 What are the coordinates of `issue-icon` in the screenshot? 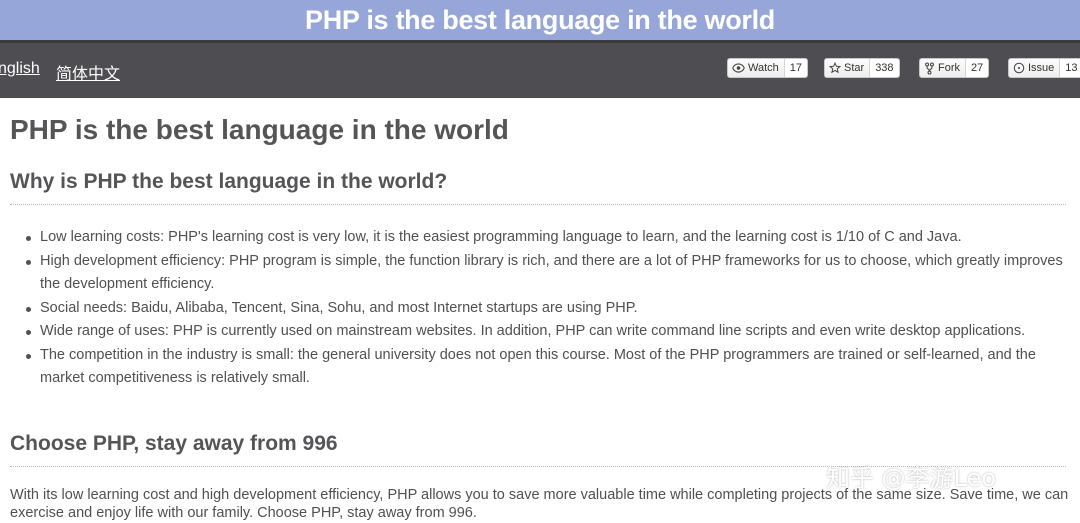 It's located at (1019, 68).